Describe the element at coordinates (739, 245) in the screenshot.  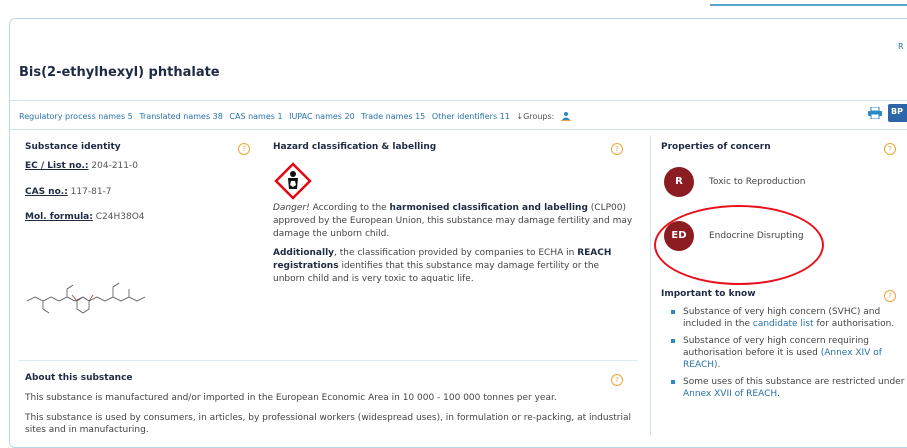
I see `highlight-ring` at that location.